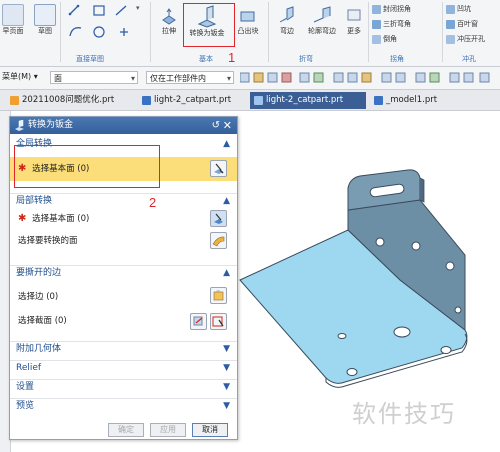 Image resolution: width=500 pixels, height=452 pixels. What do you see at coordinates (168, 430) in the screenshot?
I see `apply-button: 应用` at bounding box center [168, 430].